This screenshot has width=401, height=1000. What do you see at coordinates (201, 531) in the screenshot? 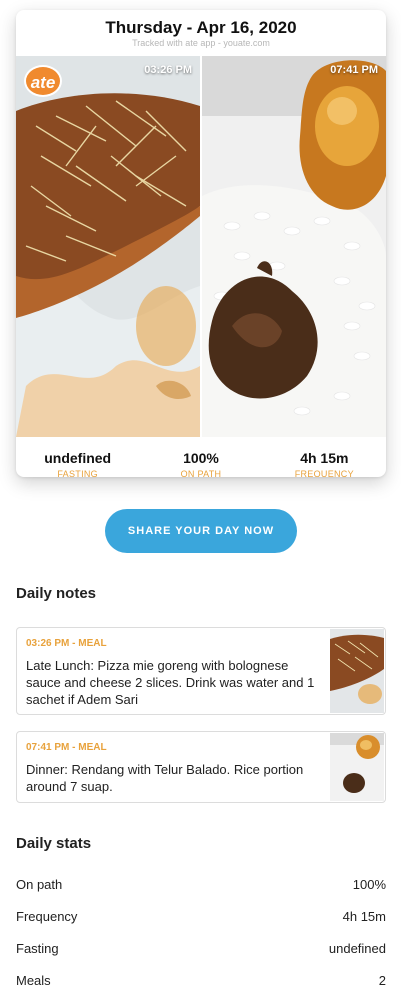
I see `share-day-button: SHARE YOUR DAY NOW` at bounding box center [201, 531].